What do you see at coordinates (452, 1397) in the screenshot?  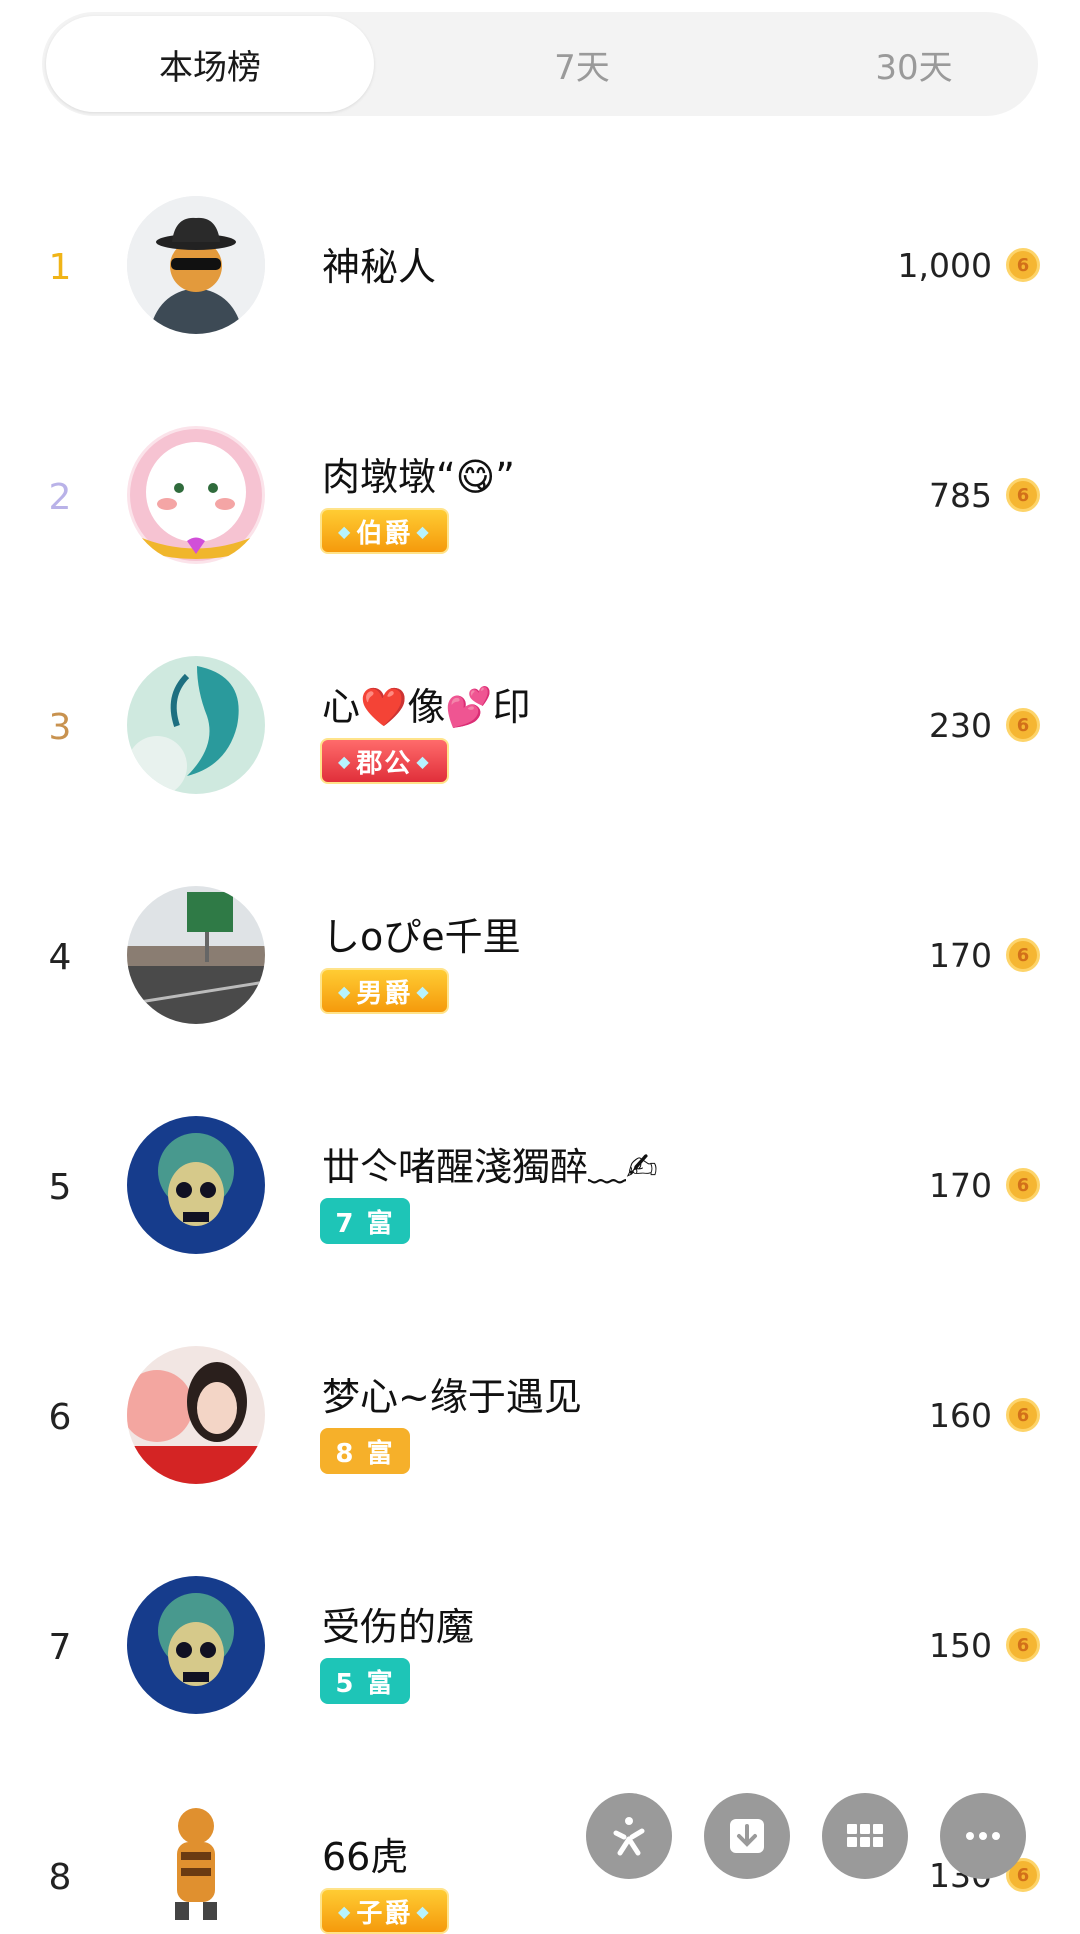 I see `user-name: 梦心~缘于遇见` at bounding box center [452, 1397].